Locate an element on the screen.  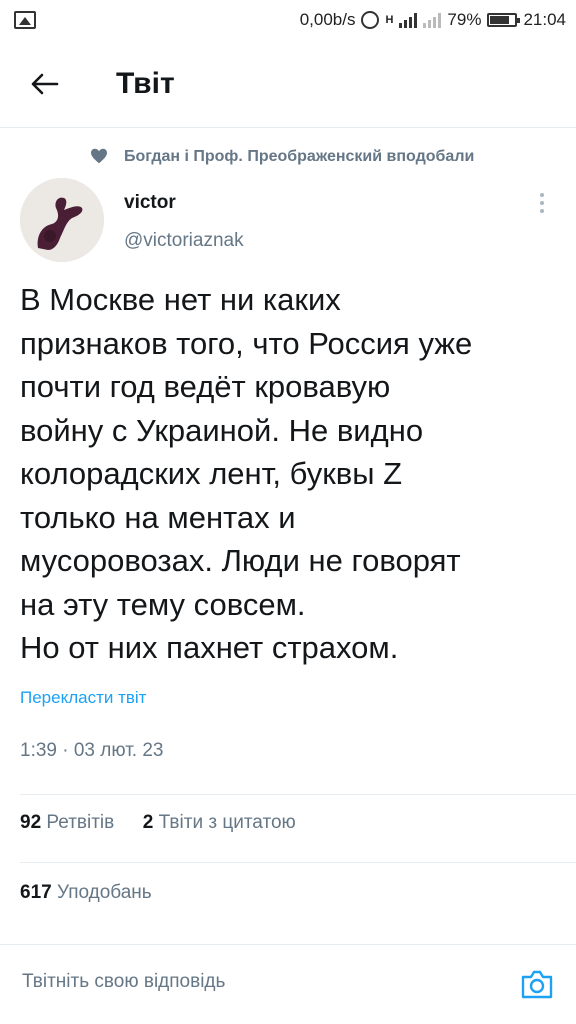
battery-percent: 79% is located at coordinates (464, 19).